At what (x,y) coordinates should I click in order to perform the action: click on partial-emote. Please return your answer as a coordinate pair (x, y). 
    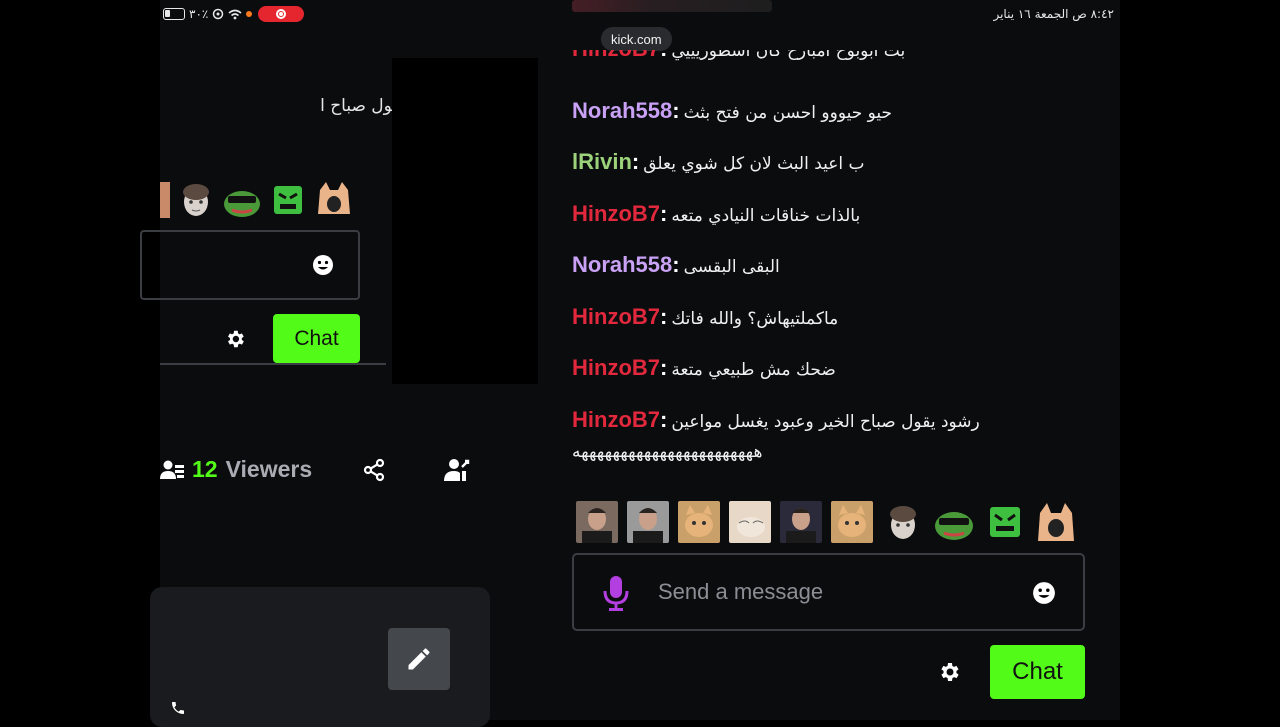
    Looking at the image, I should click on (165, 200).